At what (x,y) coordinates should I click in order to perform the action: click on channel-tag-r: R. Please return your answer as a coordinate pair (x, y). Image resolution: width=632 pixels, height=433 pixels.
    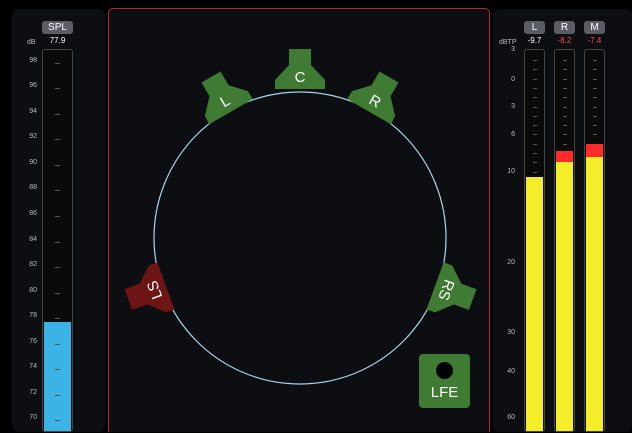
    Looking at the image, I should click on (564, 27).